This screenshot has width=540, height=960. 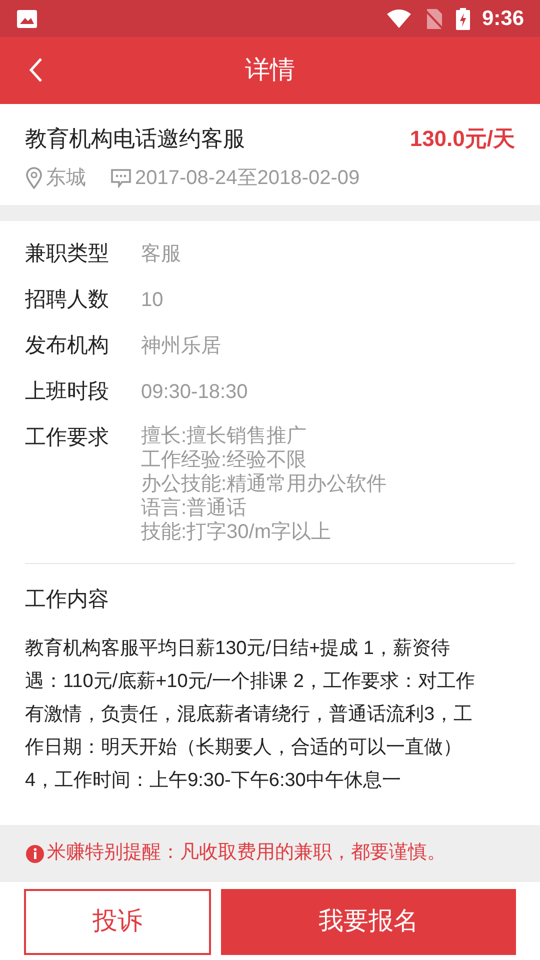 What do you see at coordinates (161, 254) in the screenshot?
I see `field-value: 客服` at bounding box center [161, 254].